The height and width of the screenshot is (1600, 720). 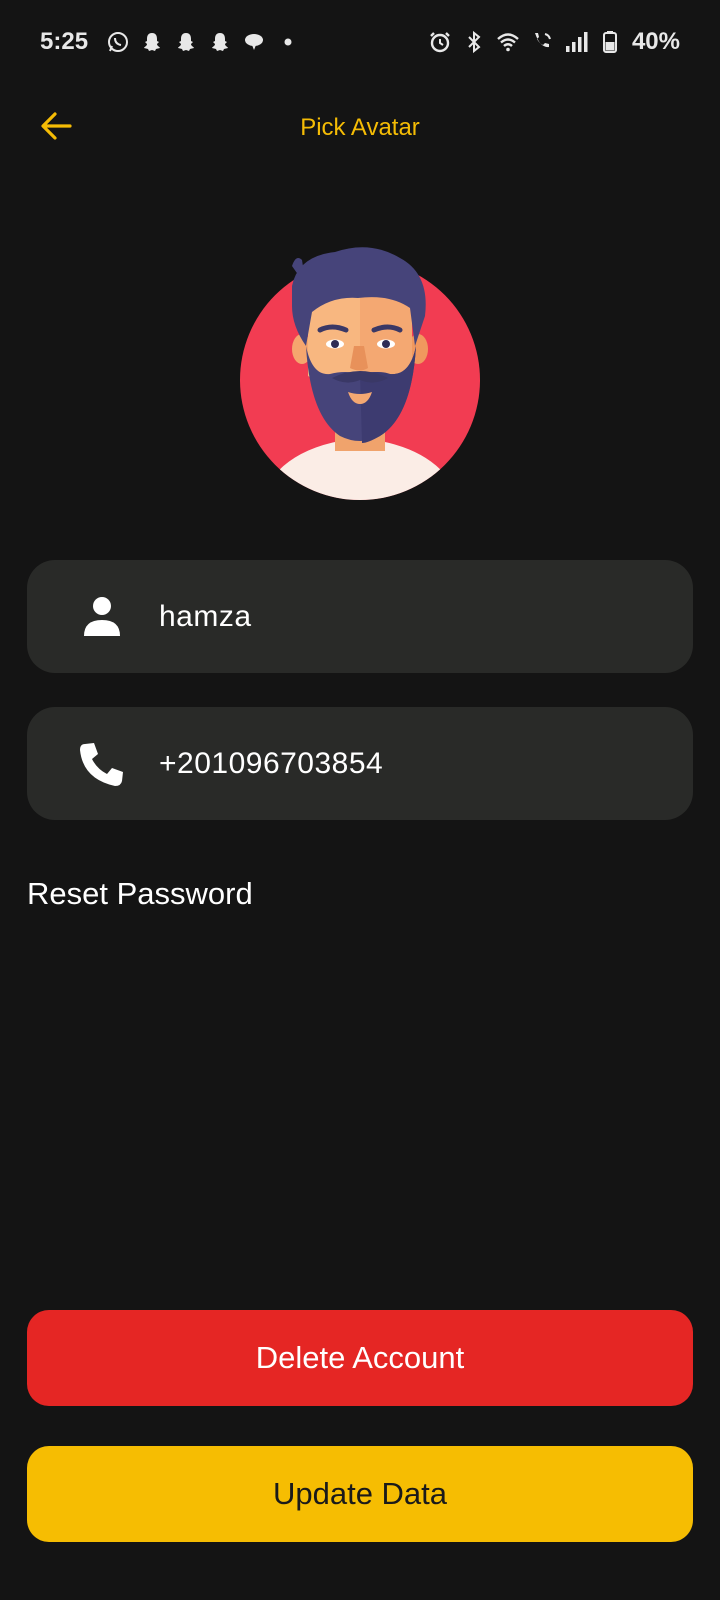 I want to click on dot-icon, so click(x=288, y=42).